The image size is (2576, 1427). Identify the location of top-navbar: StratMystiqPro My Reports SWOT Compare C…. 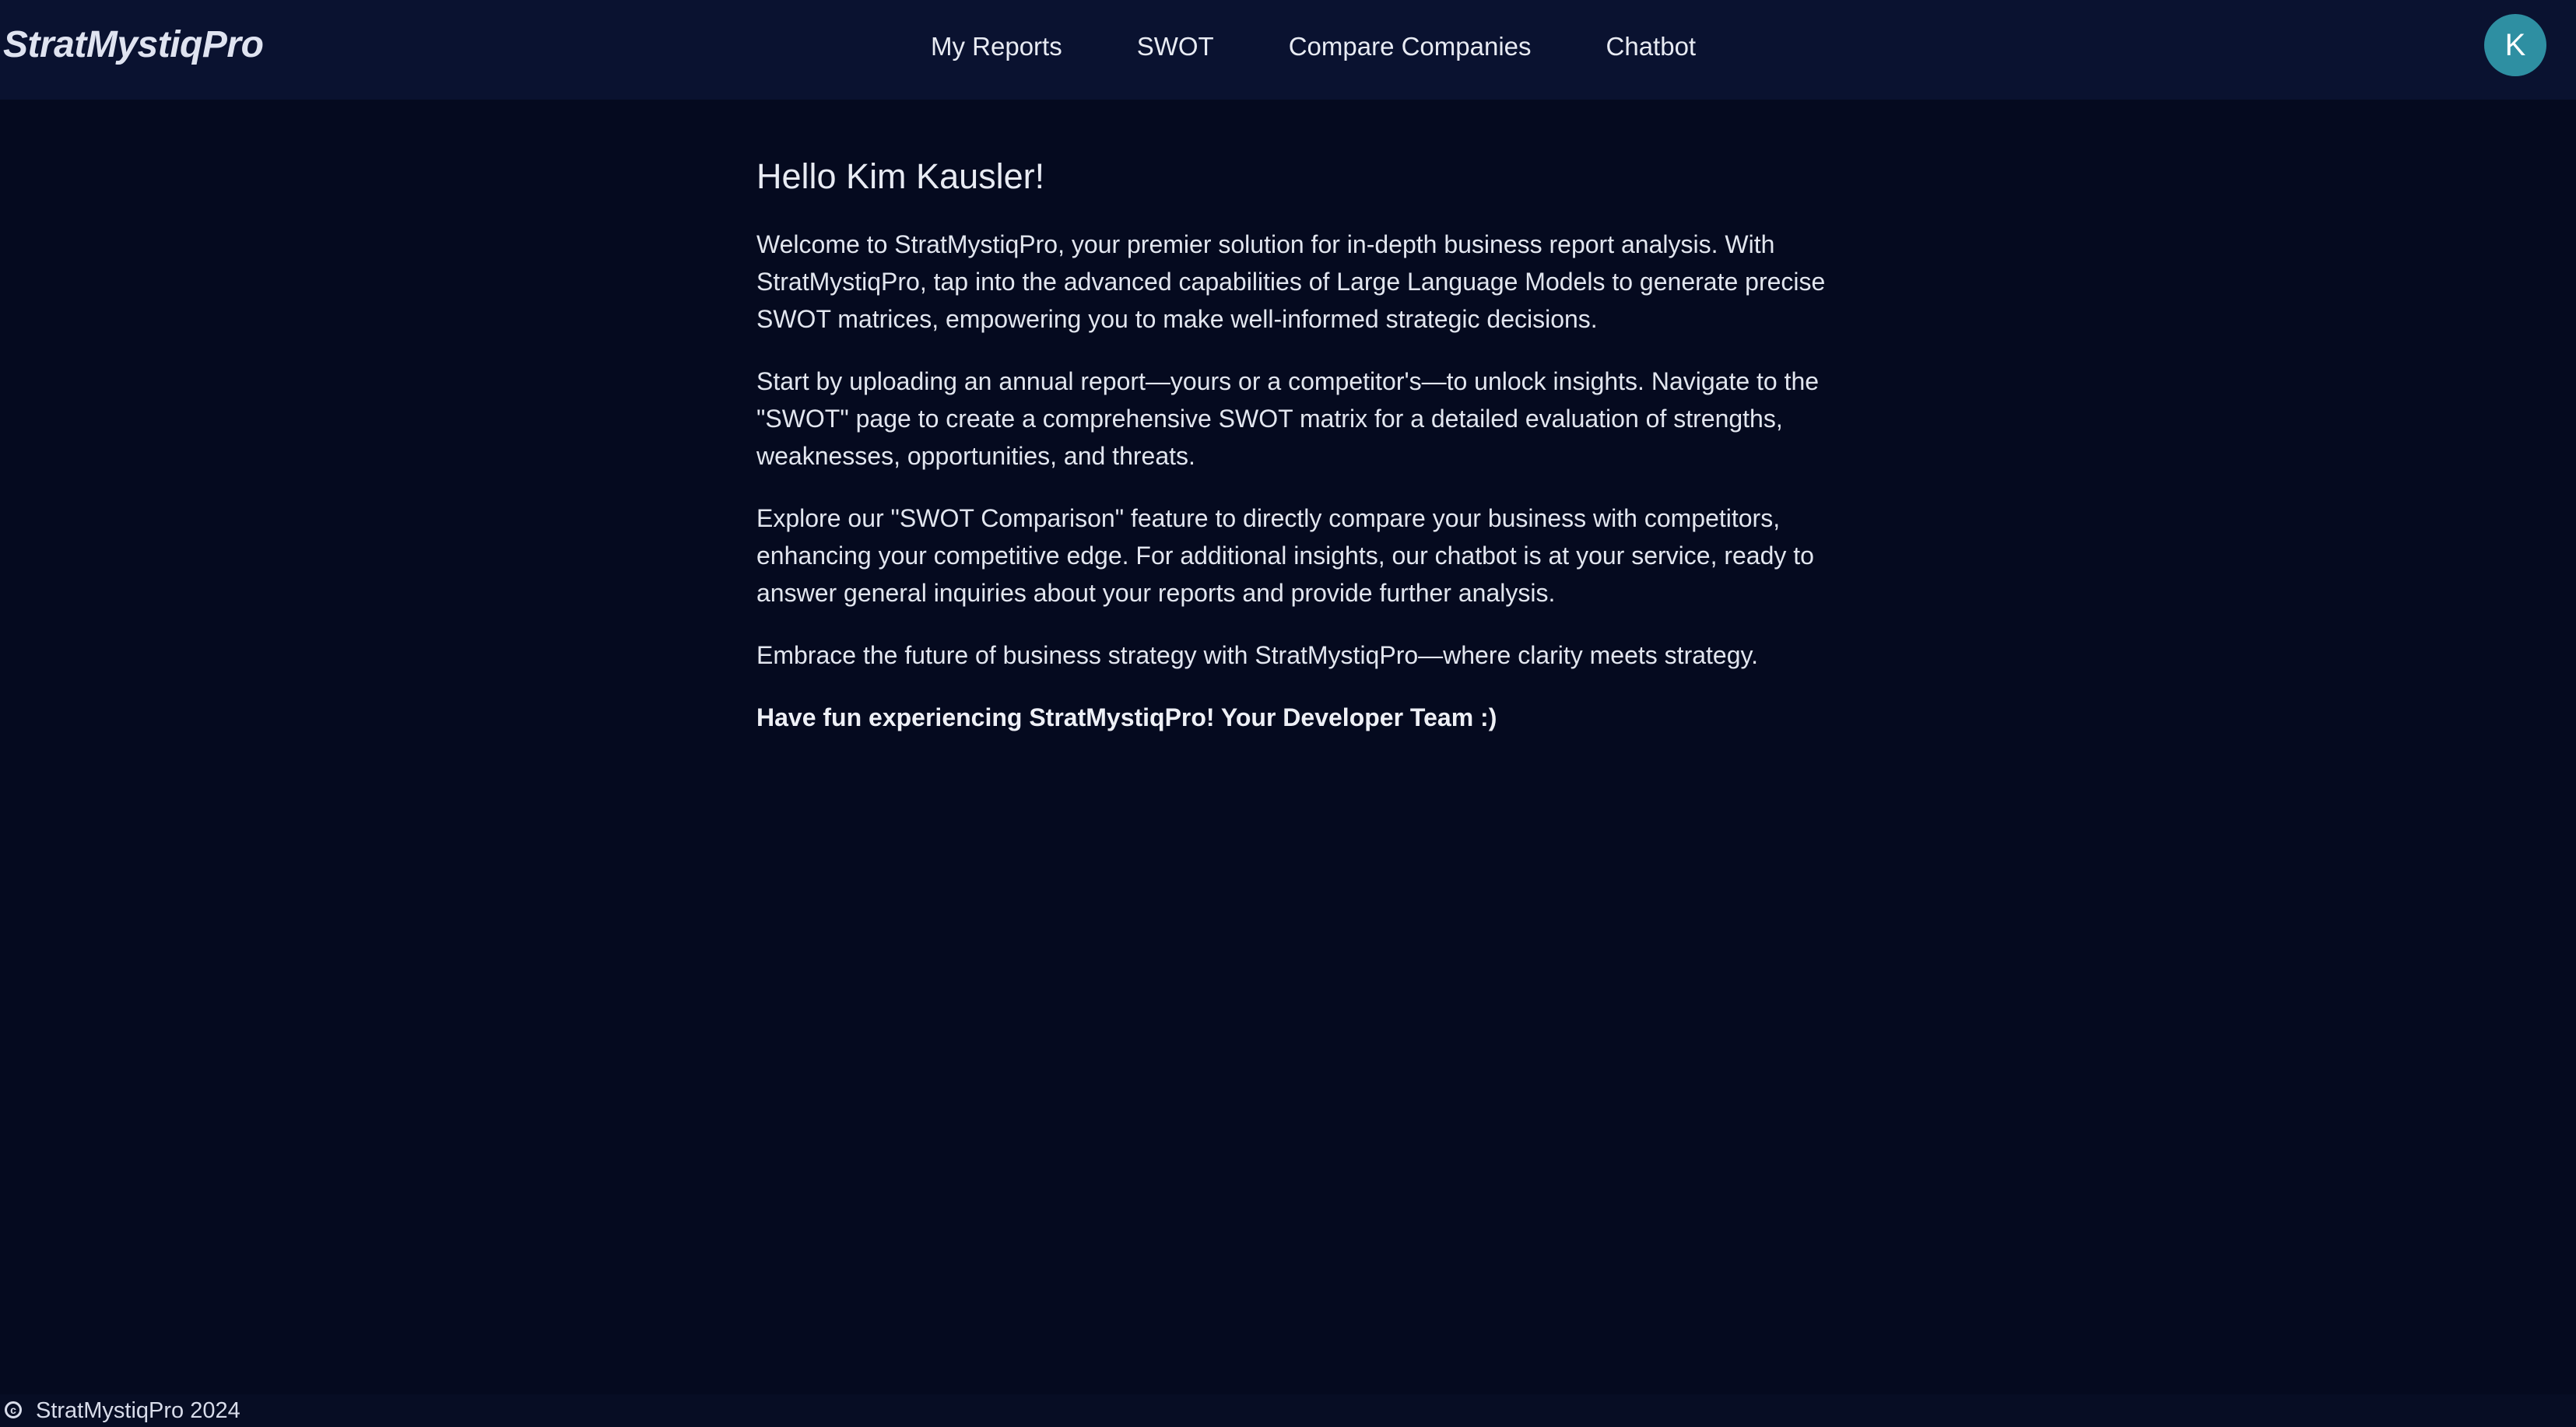
(1288, 50).